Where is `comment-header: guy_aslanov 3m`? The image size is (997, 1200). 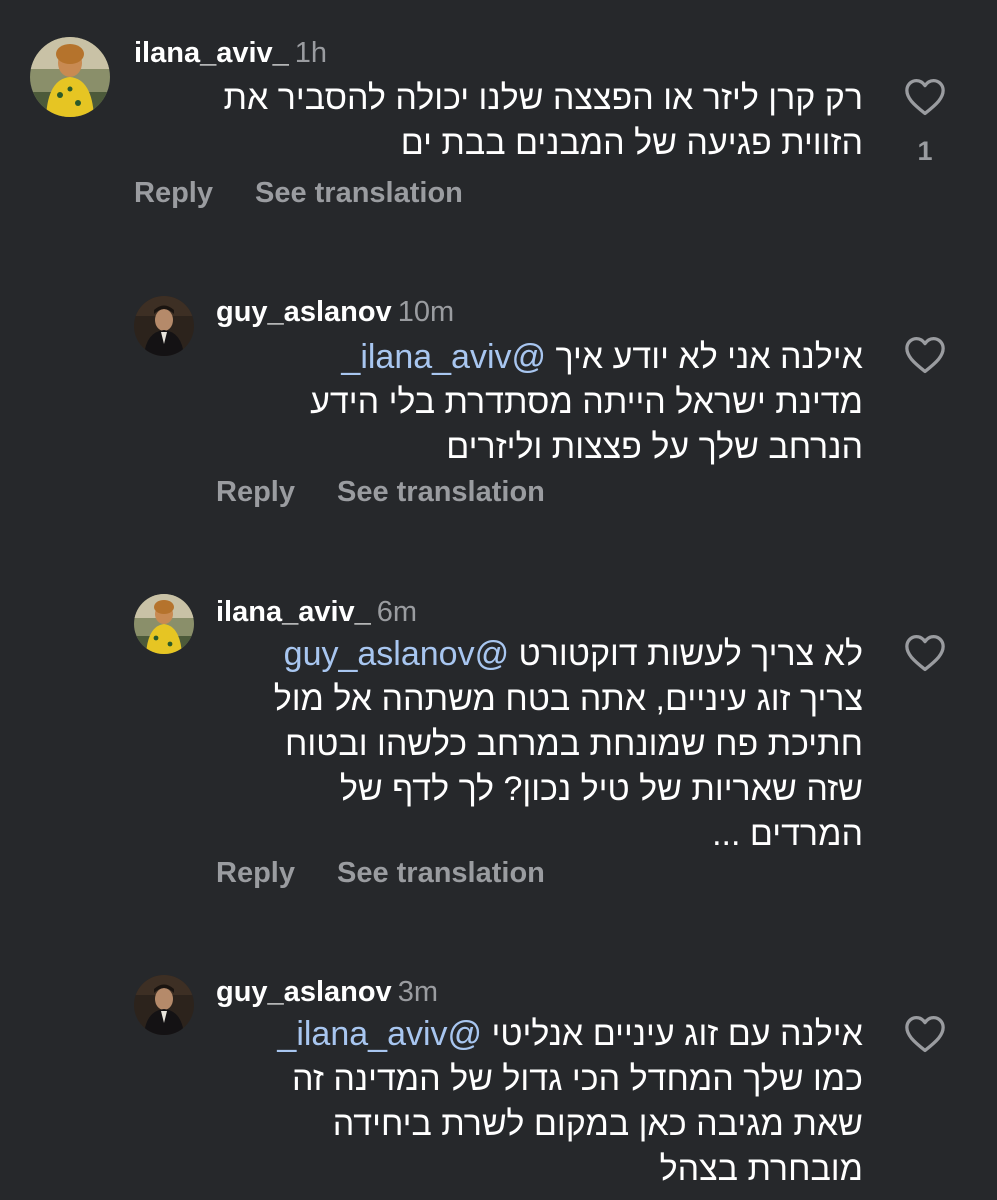 comment-header: guy_aslanov 3m is located at coordinates (327, 992).